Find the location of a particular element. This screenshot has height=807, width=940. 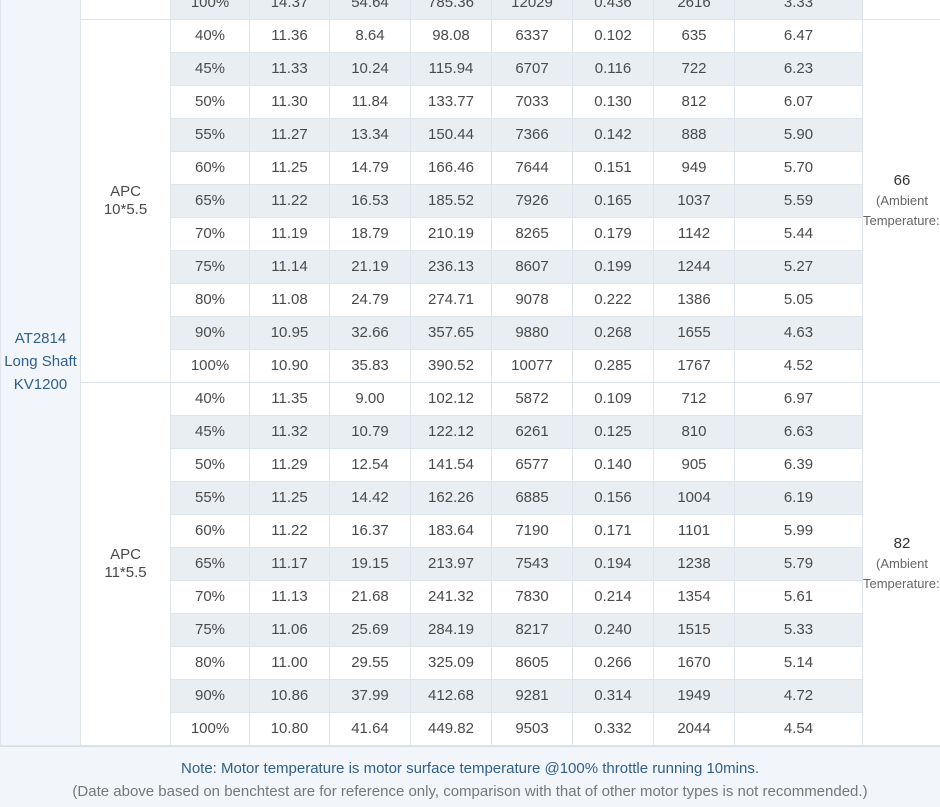

rpm-cell: 8605 is located at coordinates (532, 663).